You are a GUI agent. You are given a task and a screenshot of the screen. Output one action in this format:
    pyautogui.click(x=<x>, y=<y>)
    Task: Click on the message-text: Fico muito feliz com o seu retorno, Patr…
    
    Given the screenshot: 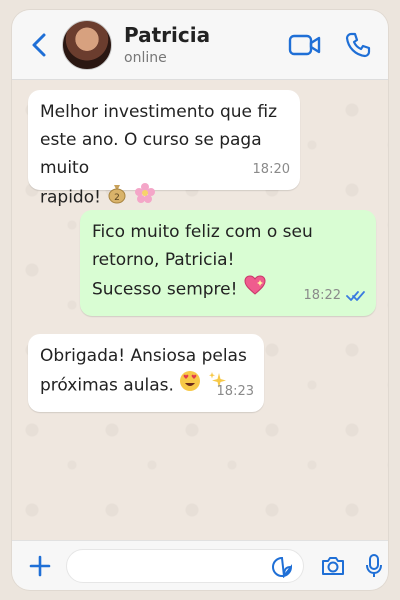 What is the action you would take?
    pyautogui.click(x=202, y=261)
    